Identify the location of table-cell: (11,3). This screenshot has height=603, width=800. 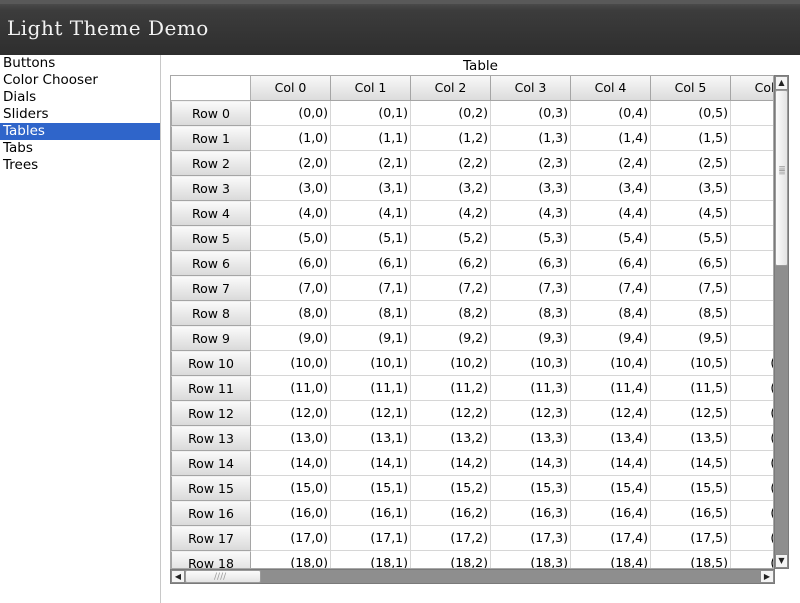
(531, 388).